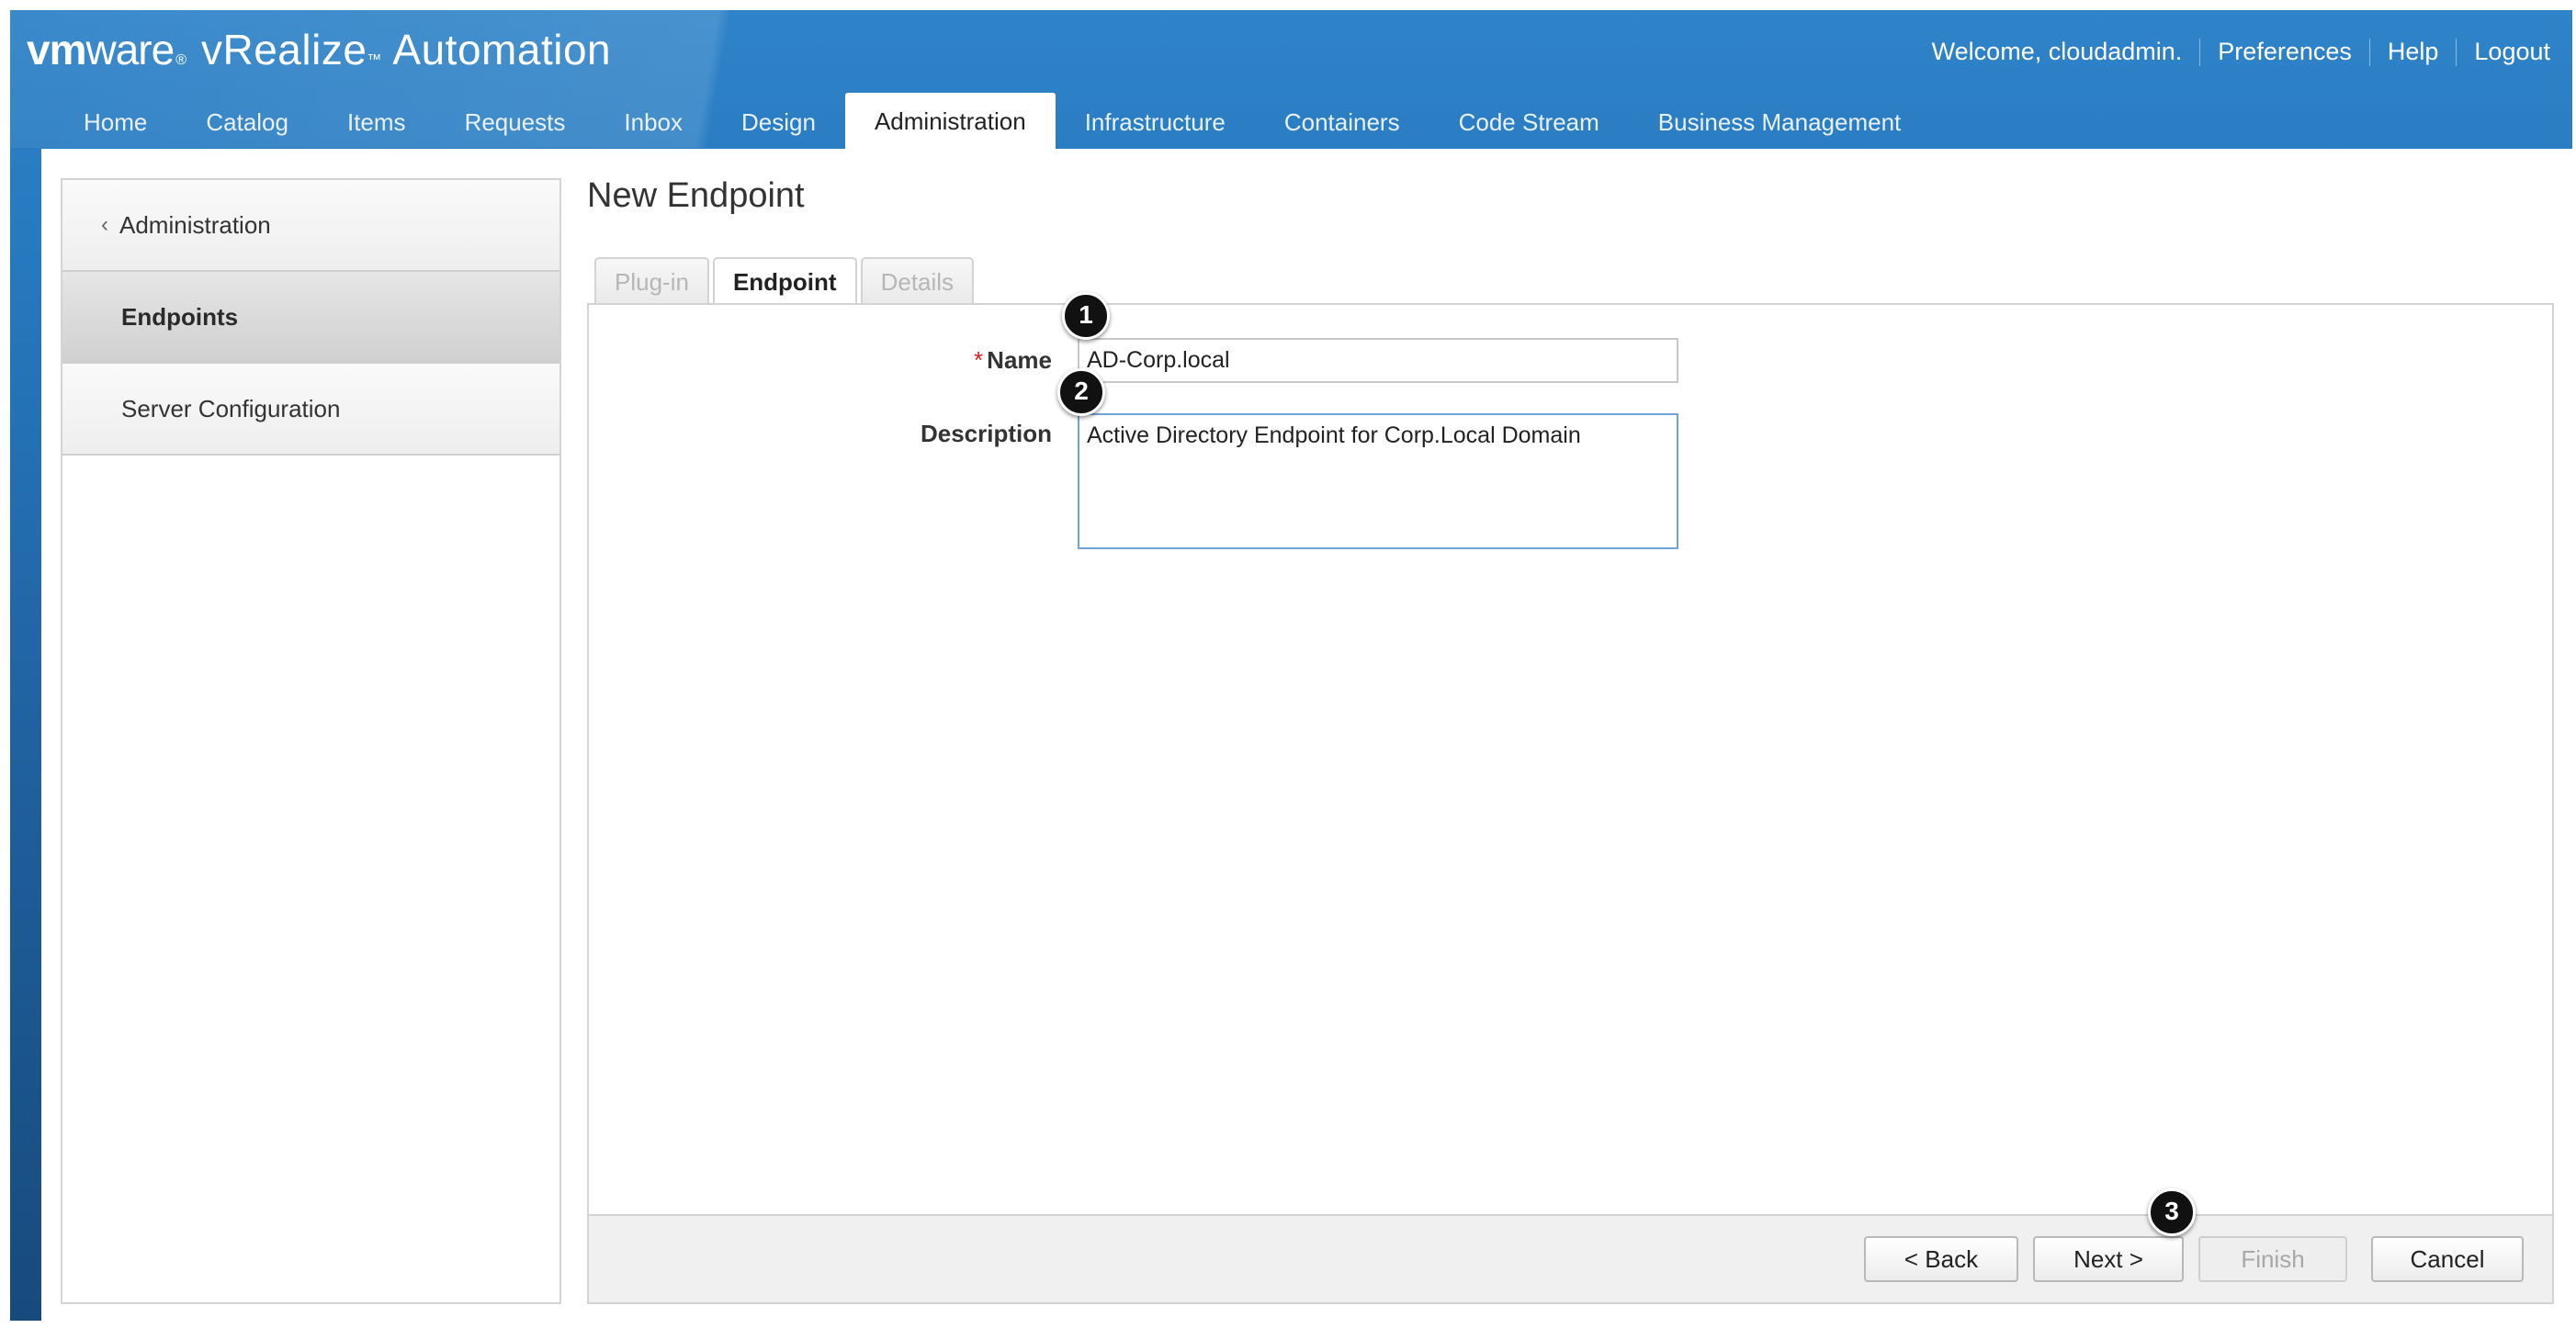  What do you see at coordinates (231, 408) in the screenshot?
I see `sidebar-item-label: Server Configuration` at bounding box center [231, 408].